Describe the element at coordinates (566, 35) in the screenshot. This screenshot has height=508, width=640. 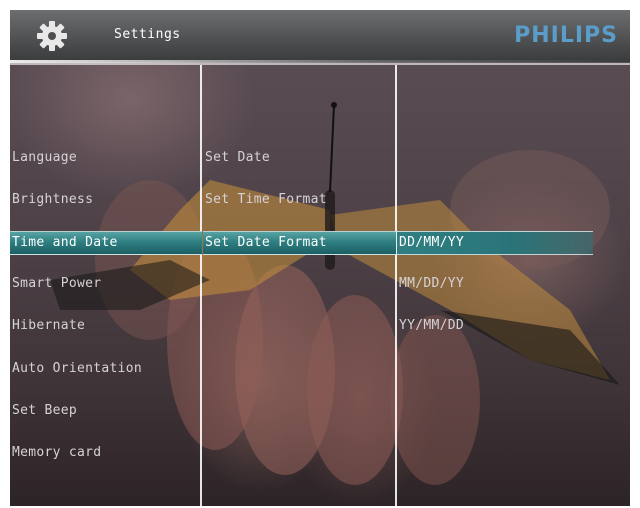
I see `brand-logo: PHILIPS` at that location.